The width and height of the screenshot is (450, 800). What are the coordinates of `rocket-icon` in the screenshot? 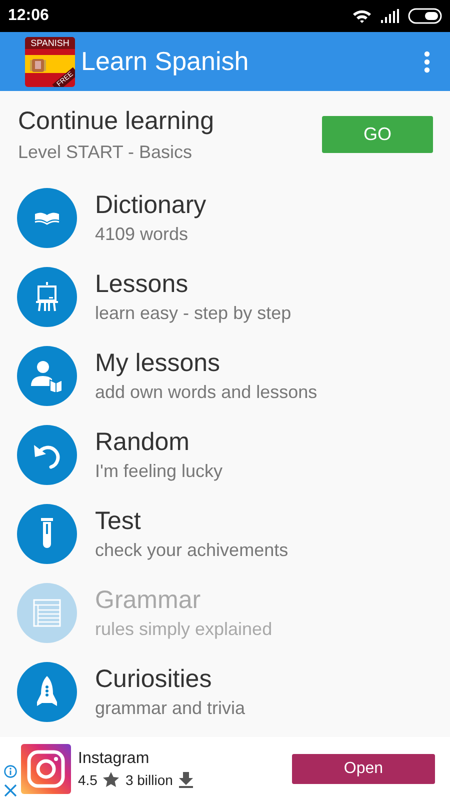 It's located at (47, 692).